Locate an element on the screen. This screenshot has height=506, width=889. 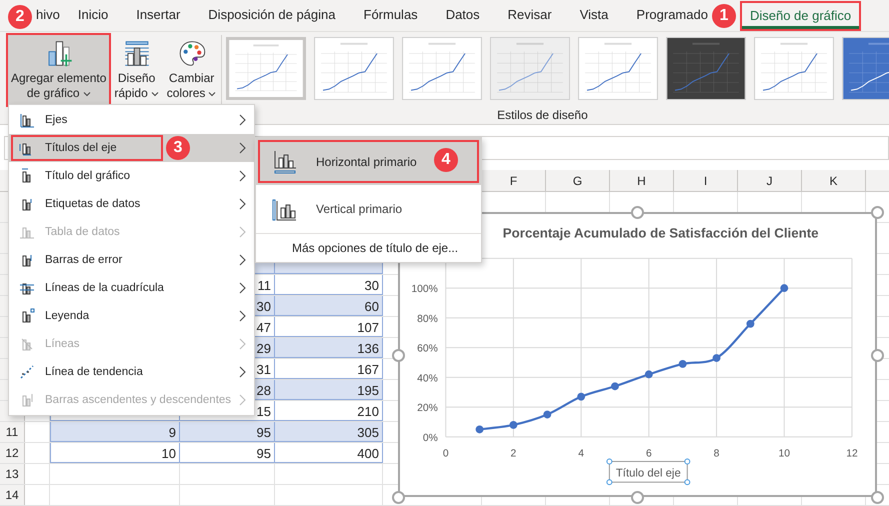
table-cell: 400 is located at coordinates (329, 453).